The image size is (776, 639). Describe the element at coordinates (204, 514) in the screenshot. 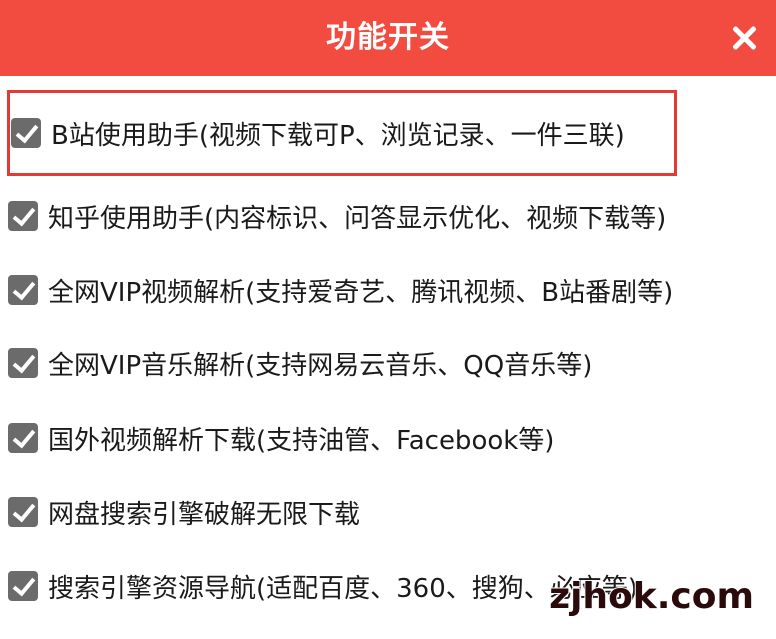

I see `option-label: 网盘搜索引擎破解无限下载` at that location.